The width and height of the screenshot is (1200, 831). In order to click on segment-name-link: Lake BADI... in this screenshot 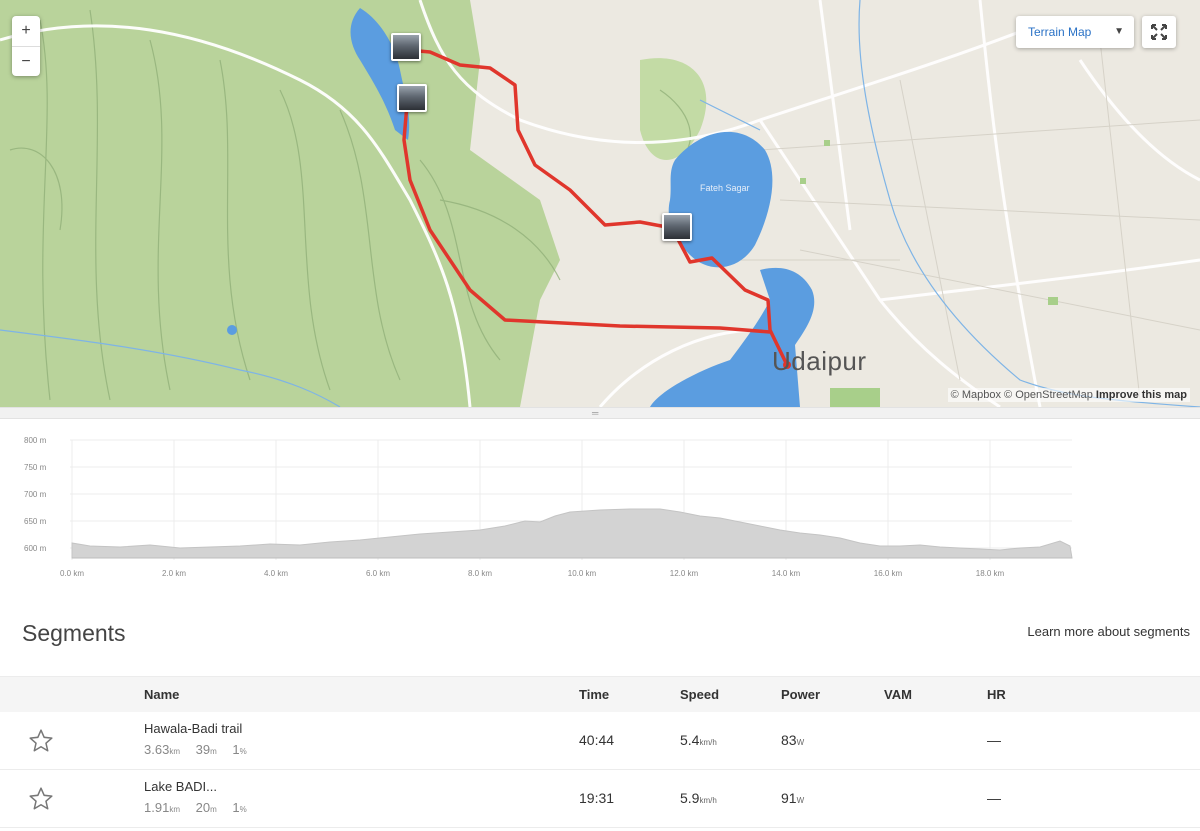, I will do `click(180, 786)`.